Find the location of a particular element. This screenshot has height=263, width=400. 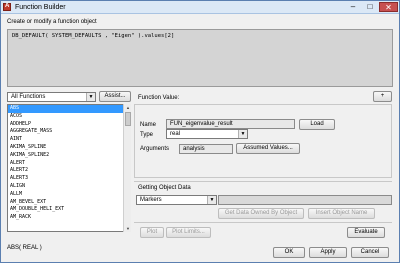

function-list-scrollbar: ▲ ▼ is located at coordinates (127, 168).